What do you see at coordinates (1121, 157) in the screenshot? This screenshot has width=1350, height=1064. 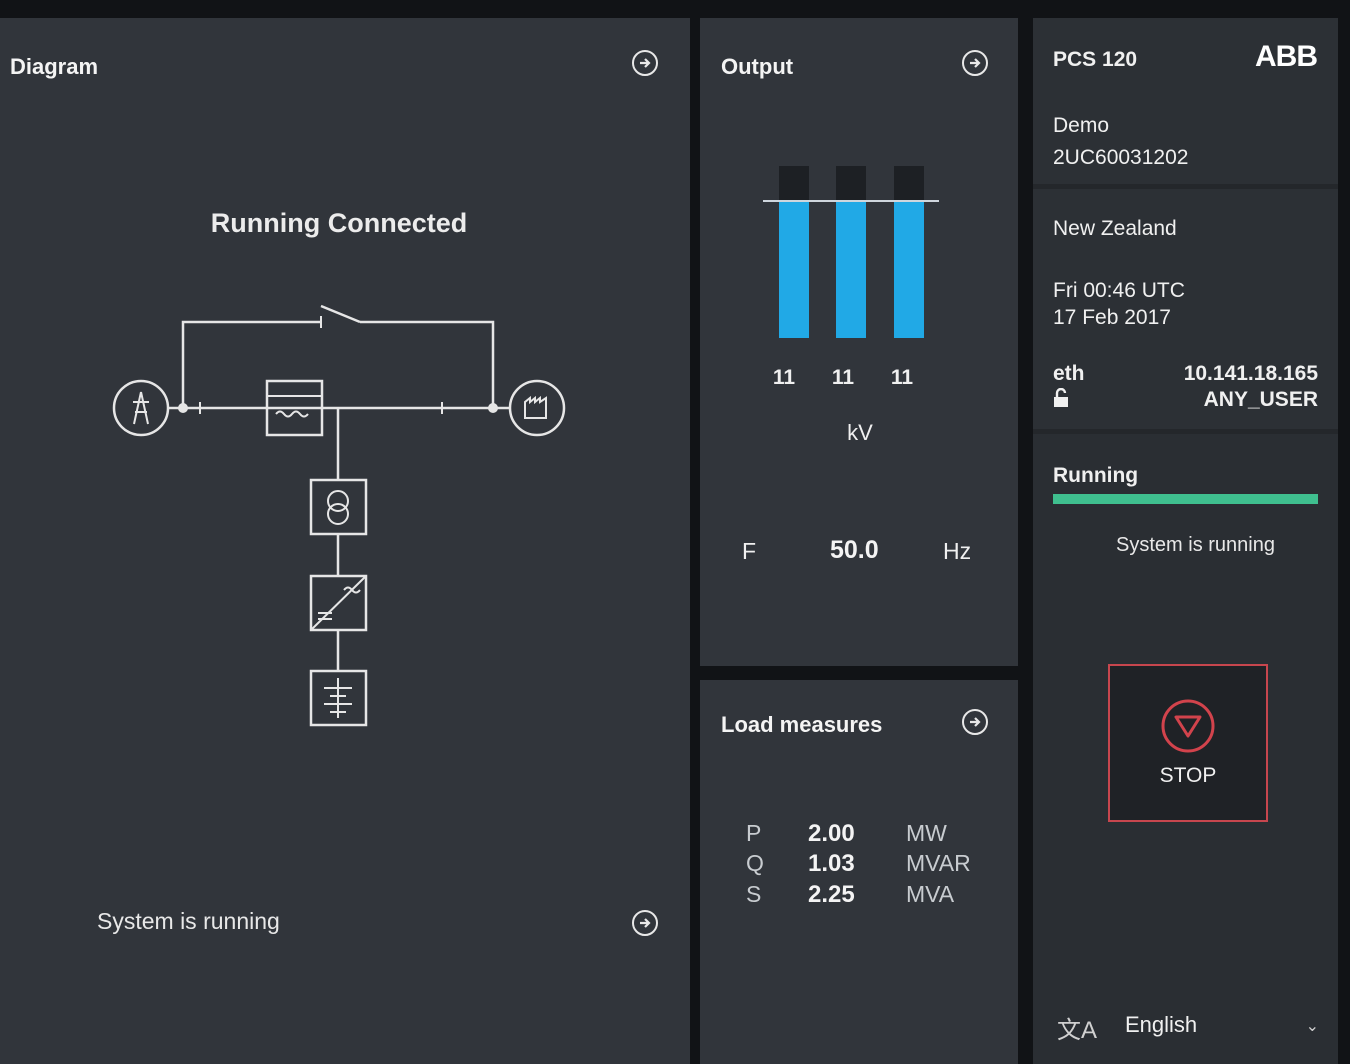 I see `serial-number: 2UC60031202` at bounding box center [1121, 157].